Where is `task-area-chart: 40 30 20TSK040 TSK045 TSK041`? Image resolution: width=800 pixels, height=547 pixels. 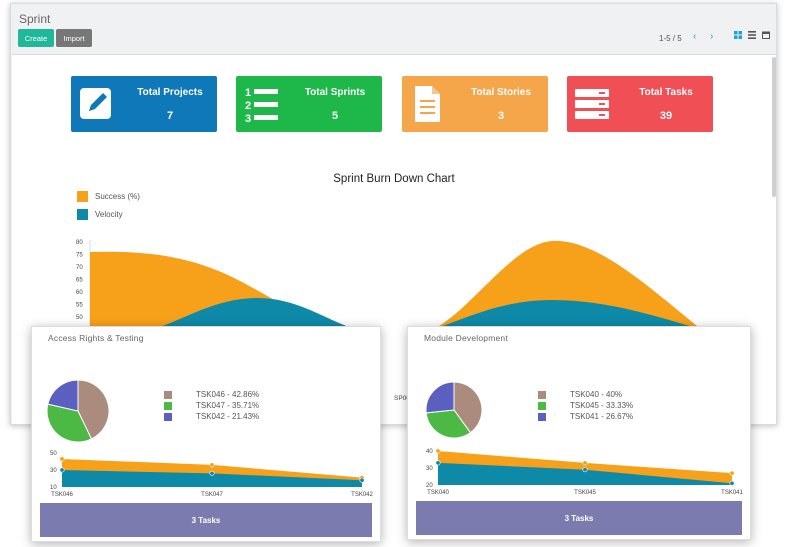 task-area-chart: 40 30 20TSK040 TSK045 TSK041 is located at coordinates (584, 472).